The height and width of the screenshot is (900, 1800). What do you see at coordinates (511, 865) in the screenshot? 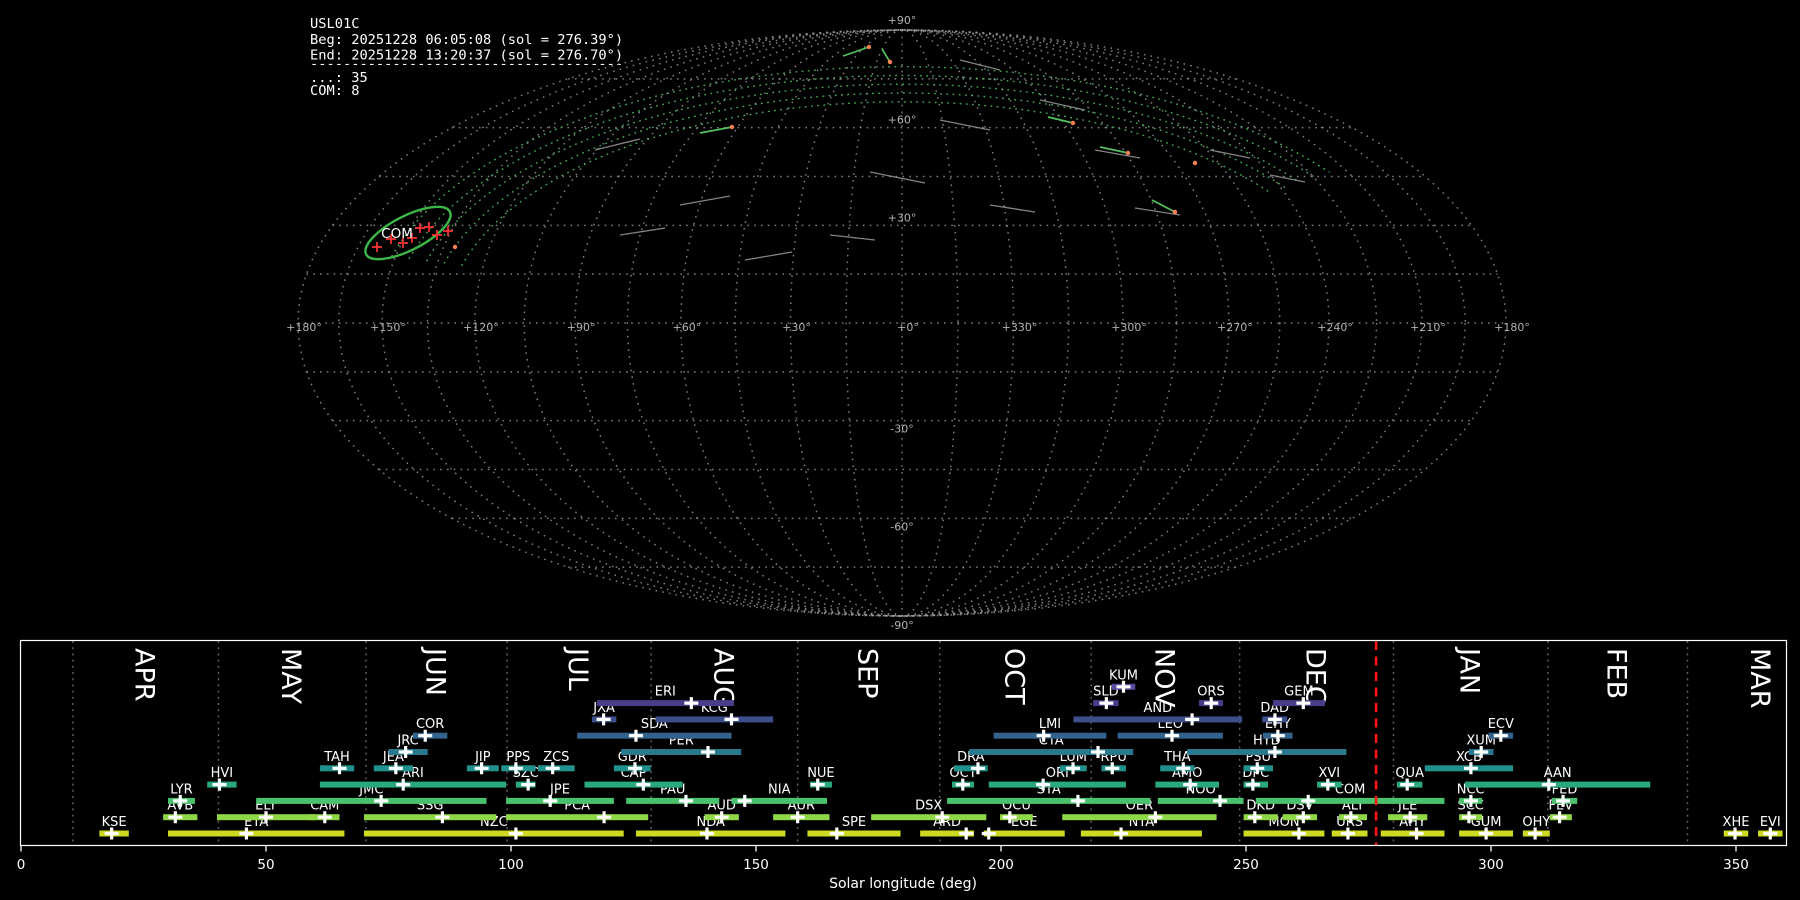
I see `x-tick-label-100: 100` at bounding box center [511, 865].